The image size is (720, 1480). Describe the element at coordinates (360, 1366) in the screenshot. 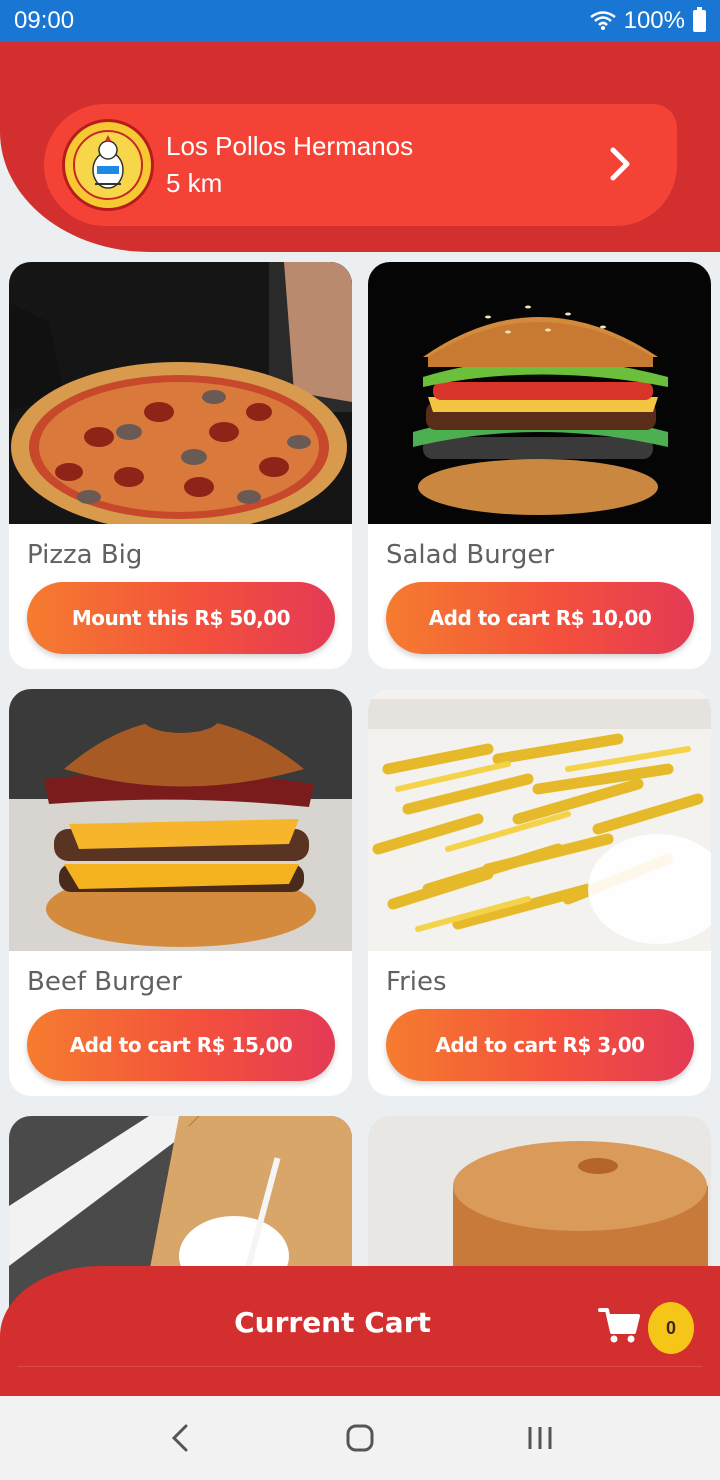

I see `divider` at that location.